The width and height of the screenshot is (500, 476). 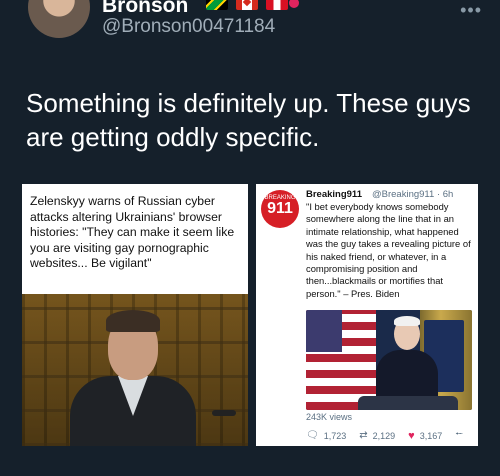 What do you see at coordinates (59, 19) in the screenshot?
I see `avatar` at bounding box center [59, 19].